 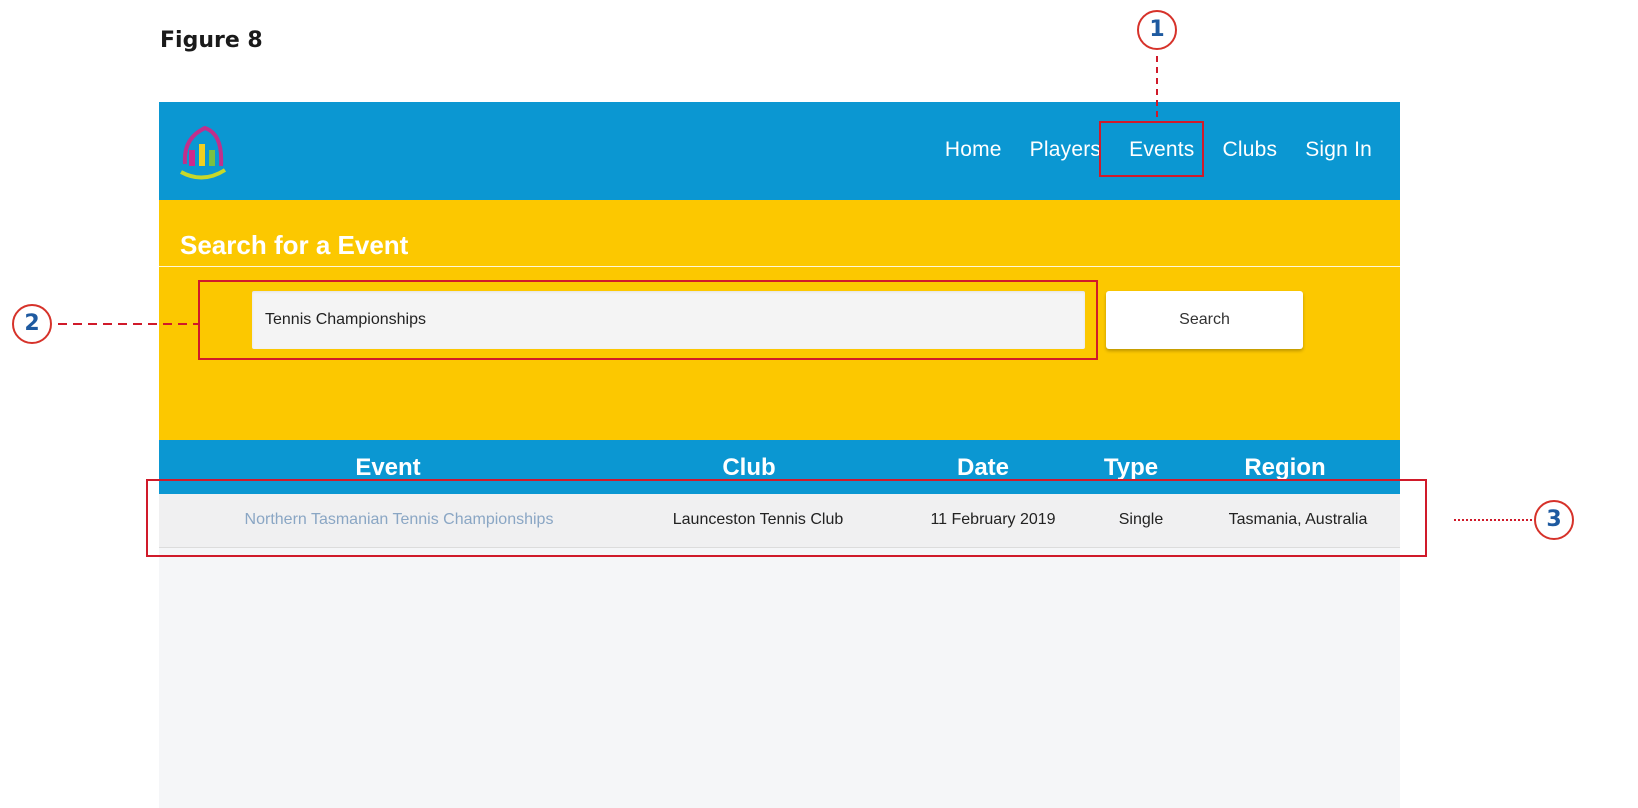 I want to click on column-header-date: Date, so click(x=983, y=468).